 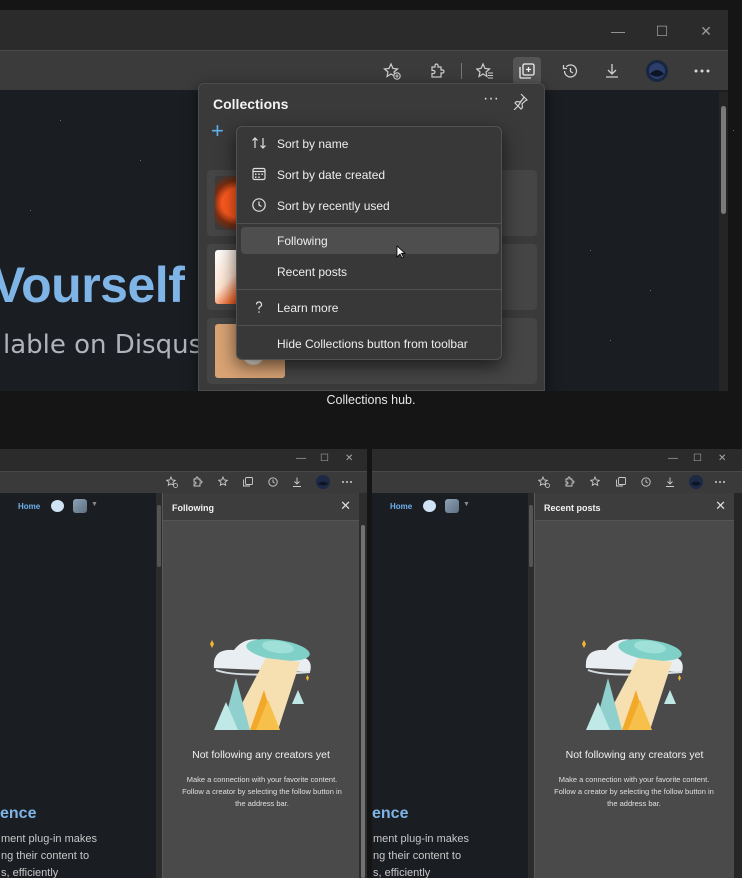 I want to click on pane-scrollbar, so click(x=363, y=685).